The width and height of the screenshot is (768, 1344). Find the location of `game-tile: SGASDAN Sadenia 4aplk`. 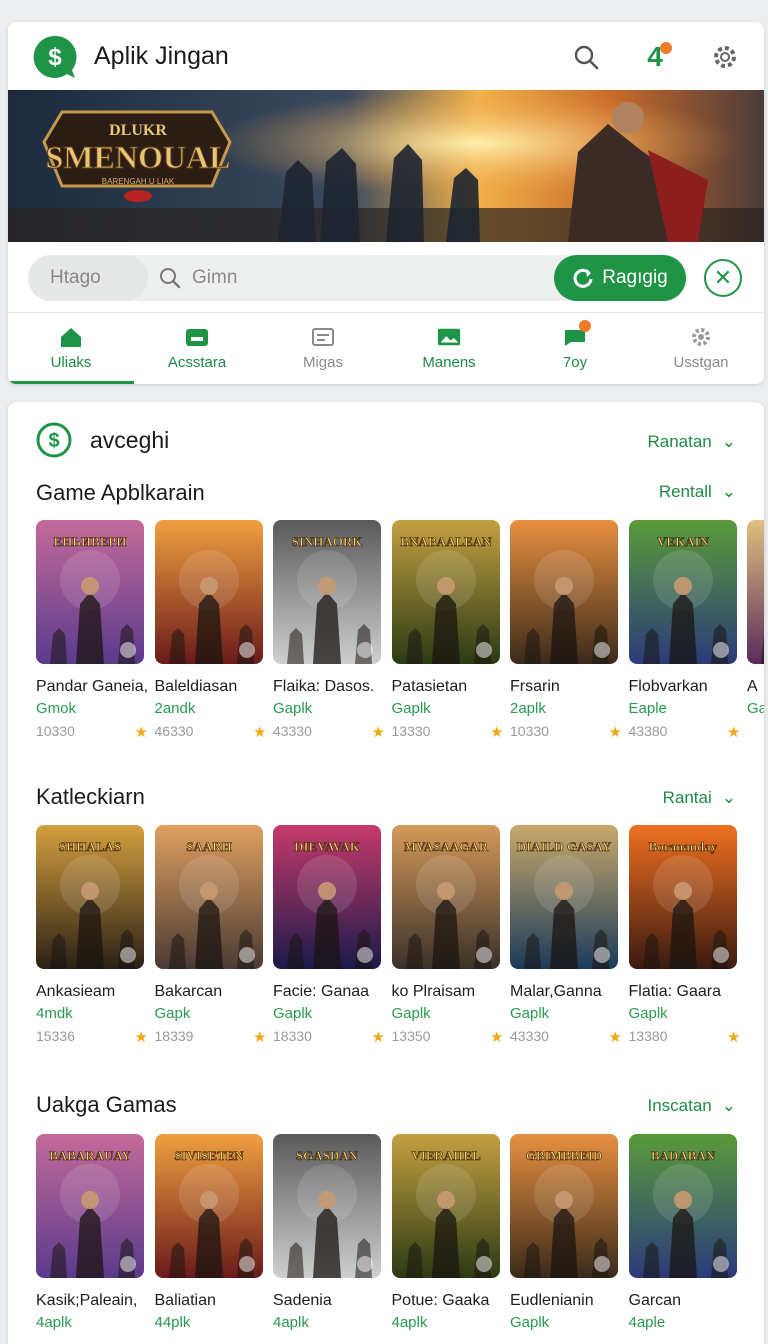

game-tile: SGASDAN Sadenia 4aplk is located at coordinates (327, 1232).